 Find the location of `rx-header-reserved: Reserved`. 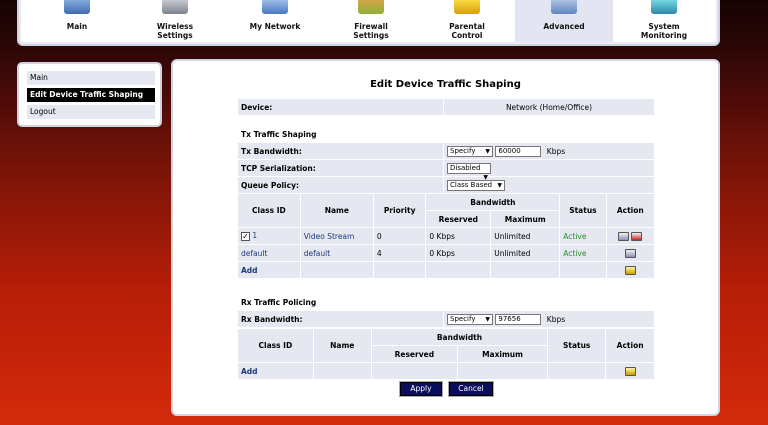

rx-header-reserved: Reserved is located at coordinates (414, 354).